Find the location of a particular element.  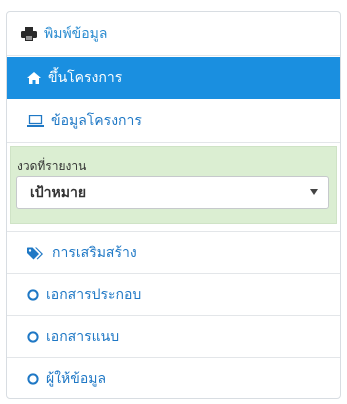

menu-item-strengthening: การเสริมสร้าง is located at coordinates (173, 253).